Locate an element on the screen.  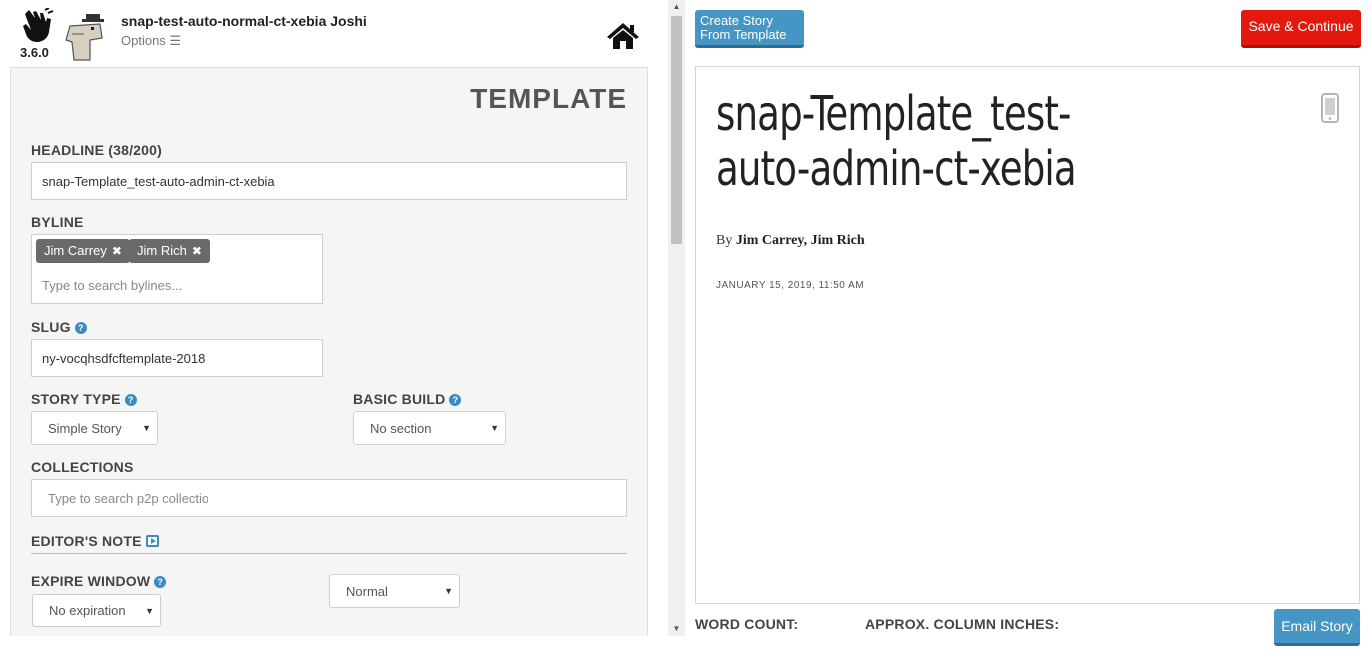
scroll-down-arrow-icon: ▼ is located at coordinates (676, 629).